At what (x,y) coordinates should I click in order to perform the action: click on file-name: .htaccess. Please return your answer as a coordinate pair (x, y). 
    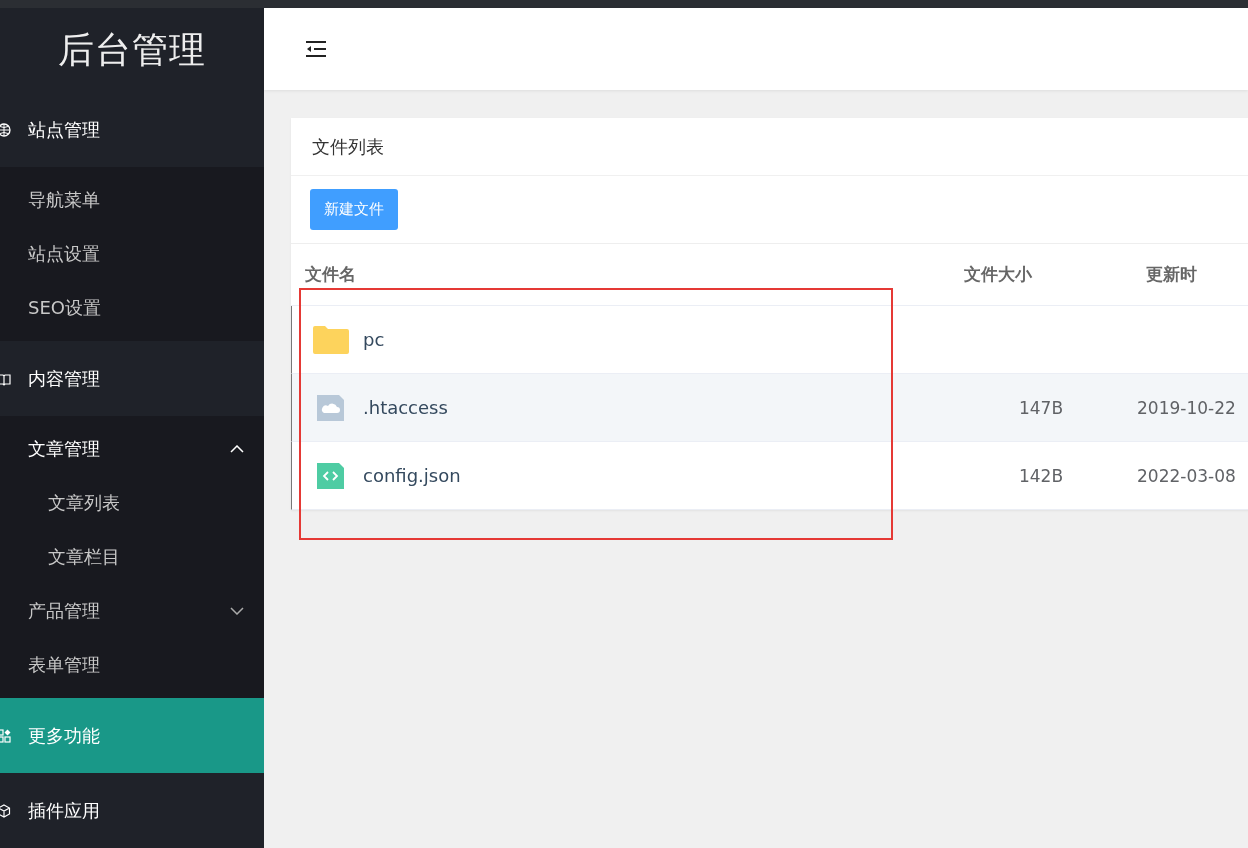
    Looking at the image, I should click on (405, 407).